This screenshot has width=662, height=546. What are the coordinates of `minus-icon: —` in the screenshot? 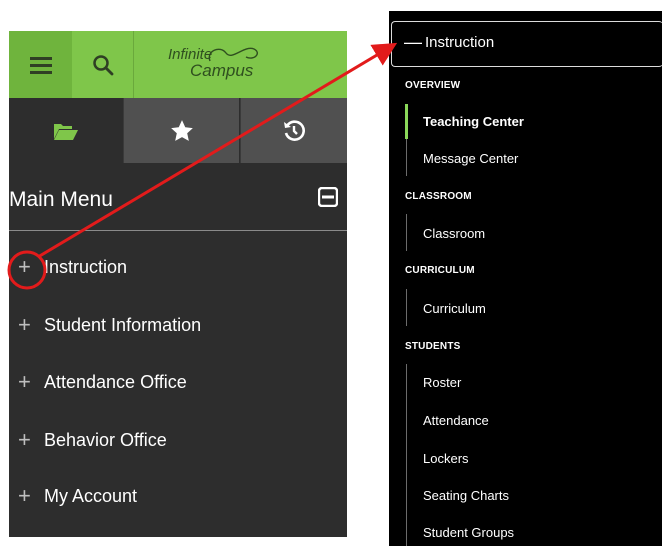 It's located at (413, 42).